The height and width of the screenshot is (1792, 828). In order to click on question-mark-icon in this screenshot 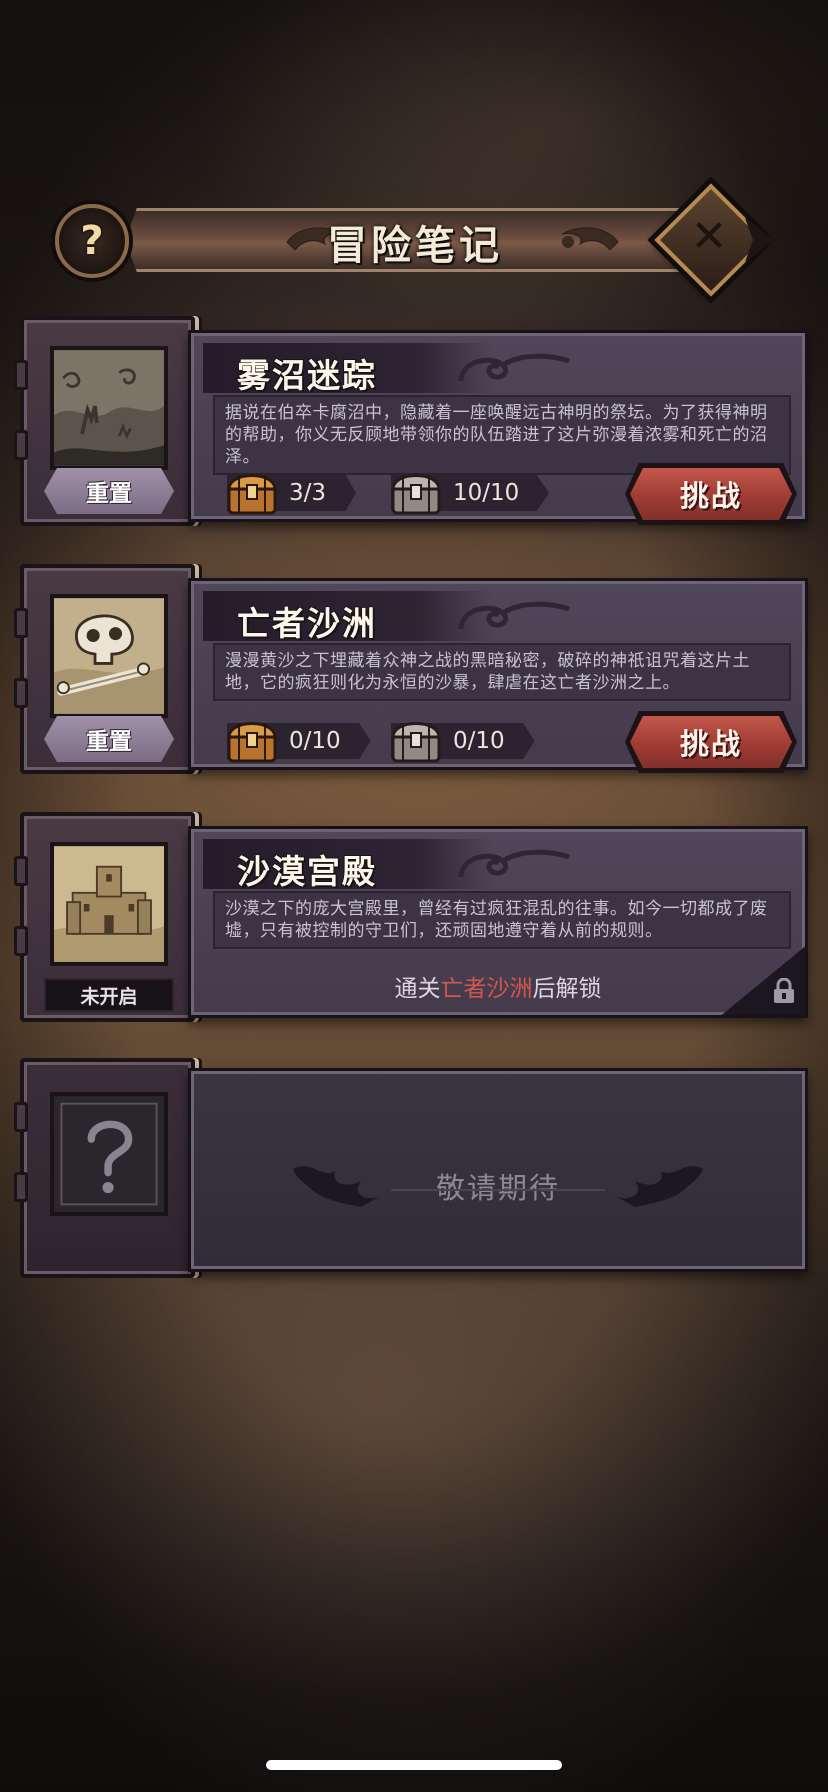, I will do `click(109, 1154)`.